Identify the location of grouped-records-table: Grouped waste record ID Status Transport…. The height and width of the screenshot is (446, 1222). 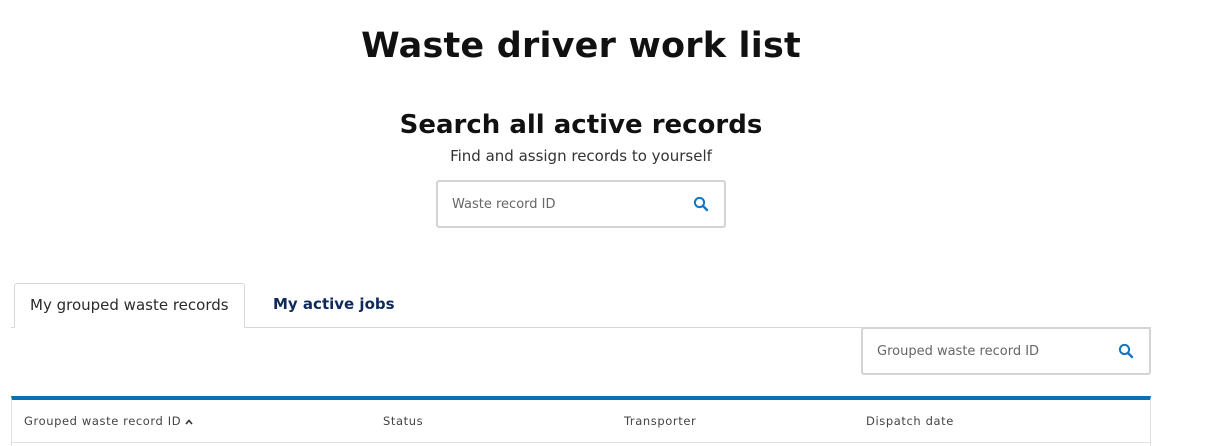
(581, 421).